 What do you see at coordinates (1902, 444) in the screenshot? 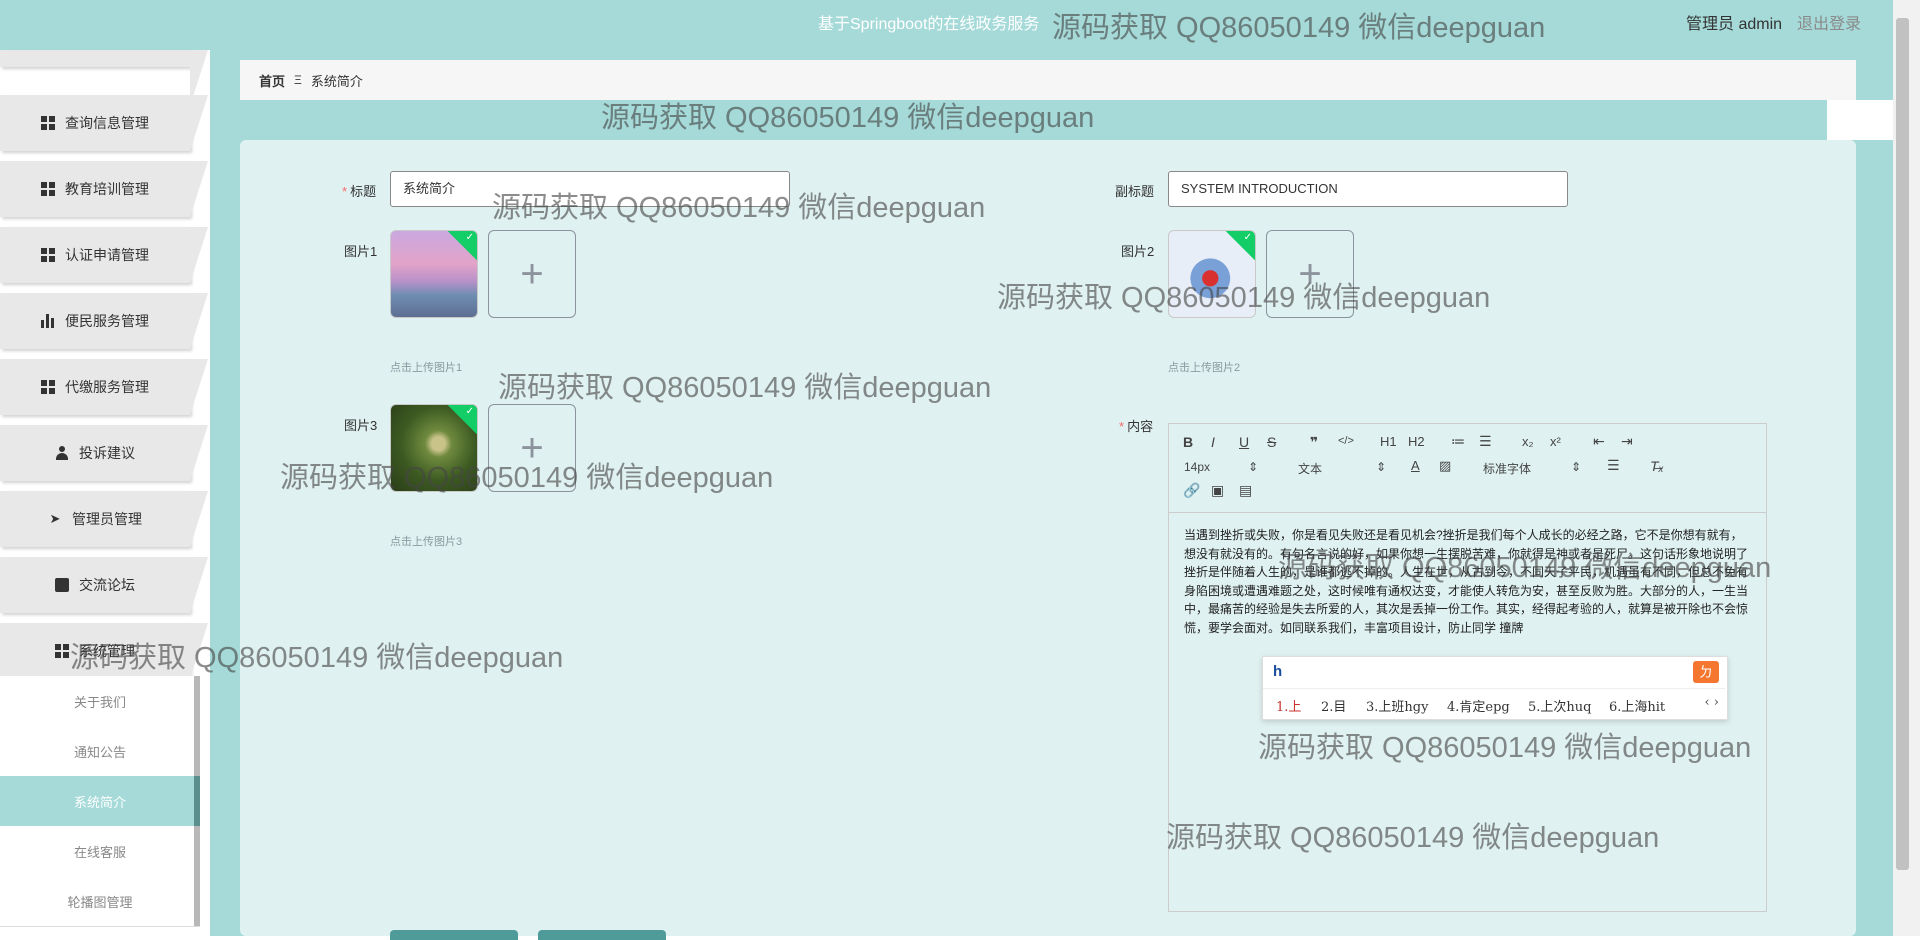
I see `scrollbar-thumb` at bounding box center [1902, 444].